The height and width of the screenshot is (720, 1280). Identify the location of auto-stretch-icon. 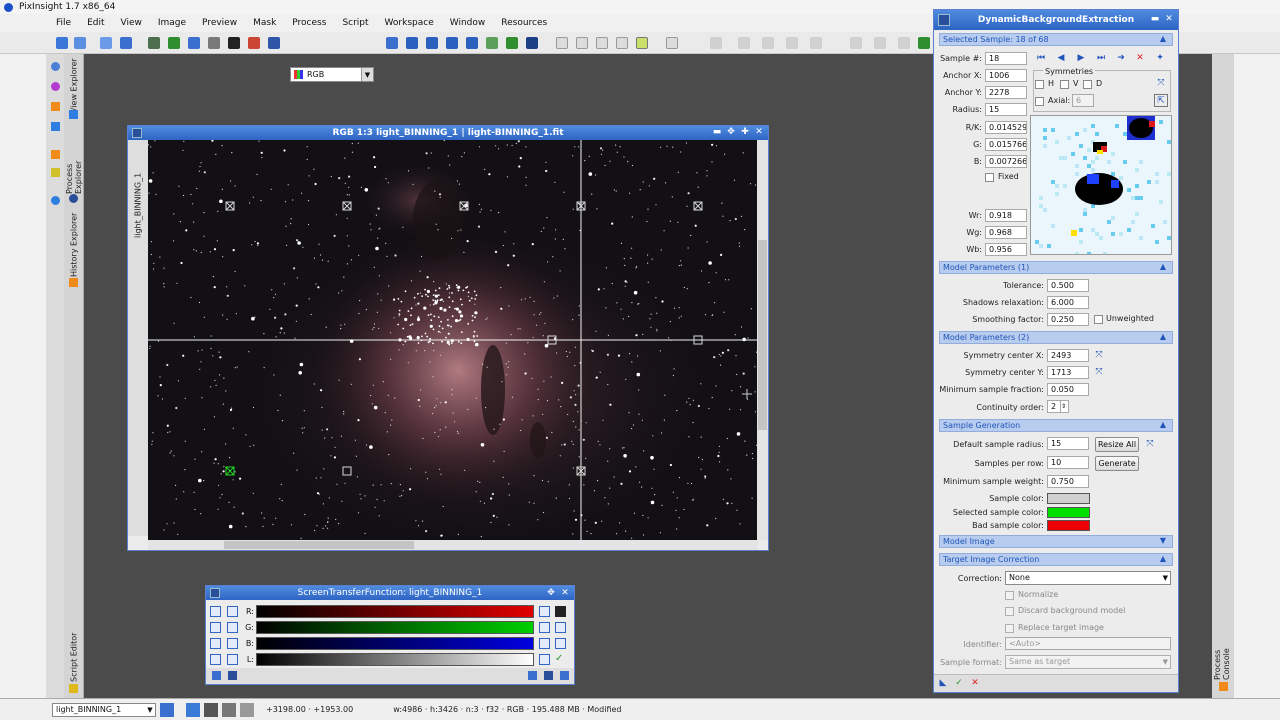
(232, 611).